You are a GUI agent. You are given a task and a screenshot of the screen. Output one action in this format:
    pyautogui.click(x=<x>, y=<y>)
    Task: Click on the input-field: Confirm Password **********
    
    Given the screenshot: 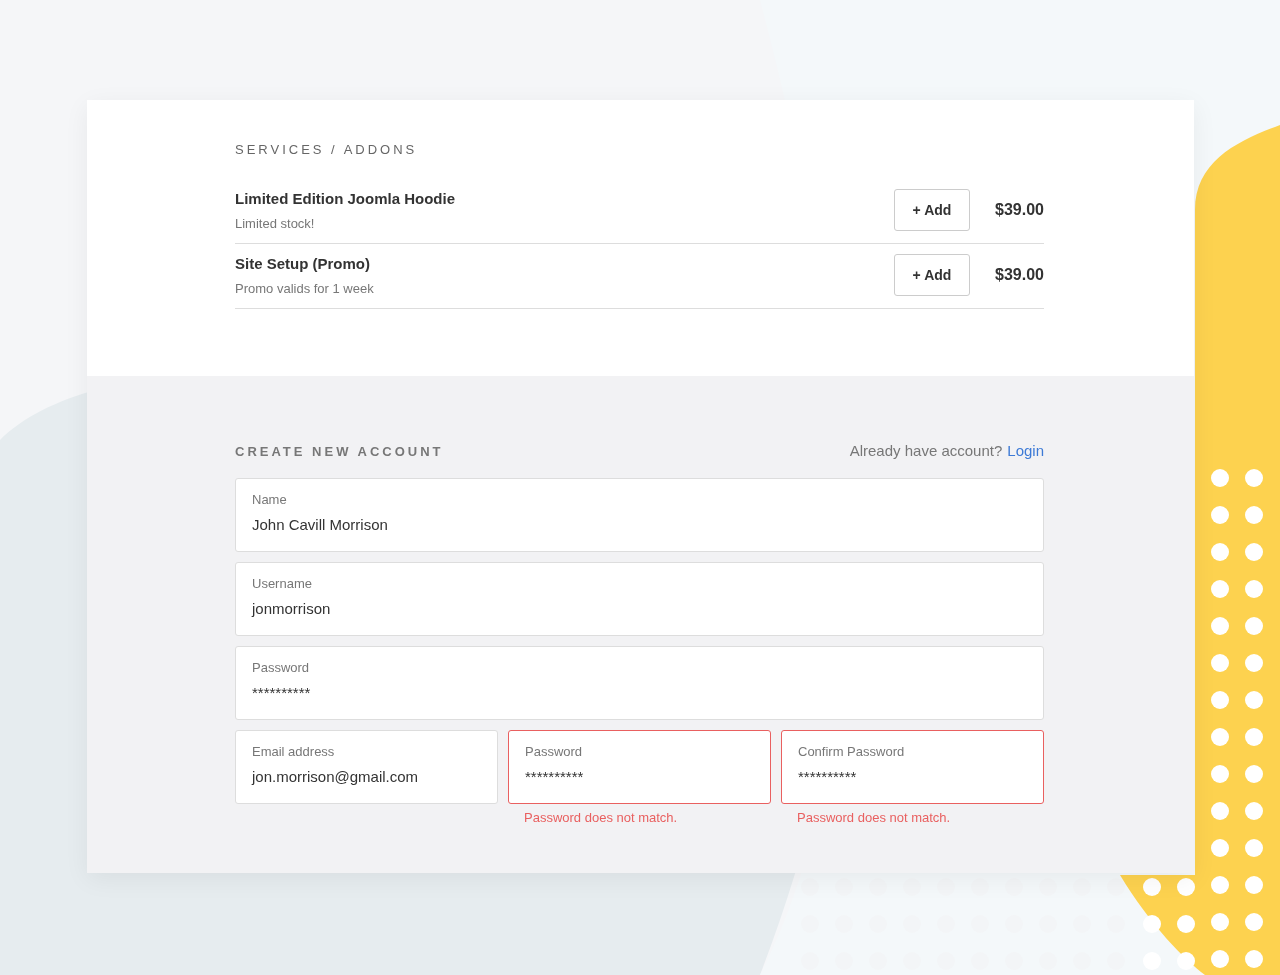 What is the action you would take?
    pyautogui.click(x=912, y=767)
    